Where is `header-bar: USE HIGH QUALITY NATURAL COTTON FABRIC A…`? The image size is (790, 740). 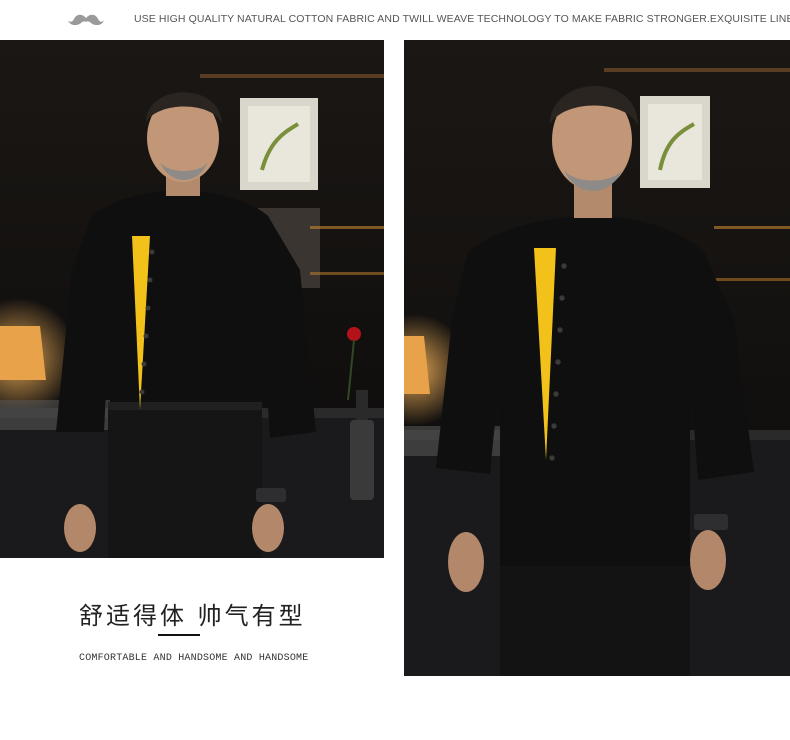
header-bar: USE HIGH QUALITY NATURAL COTTON FABRIC A… is located at coordinates (395, 20).